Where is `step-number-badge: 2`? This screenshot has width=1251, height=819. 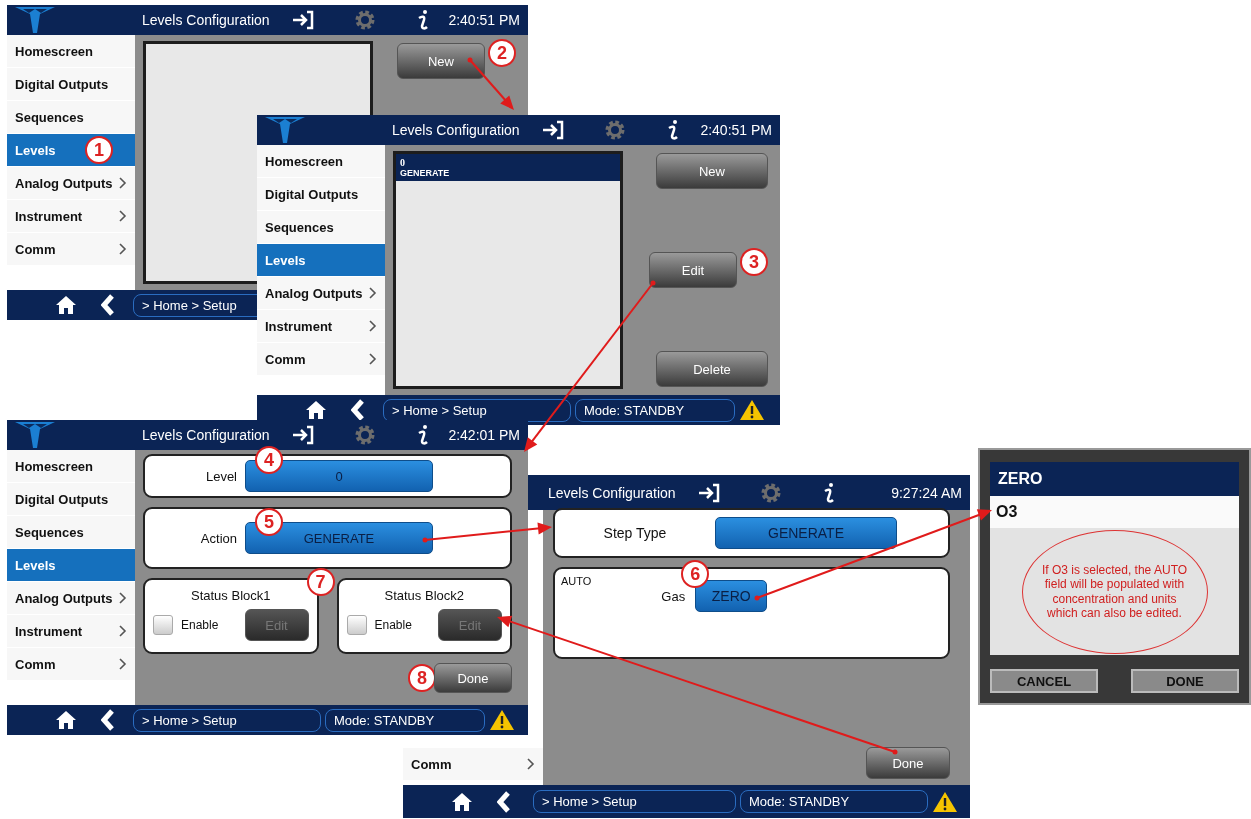
step-number-badge: 2 is located at coordinates (502, 53).